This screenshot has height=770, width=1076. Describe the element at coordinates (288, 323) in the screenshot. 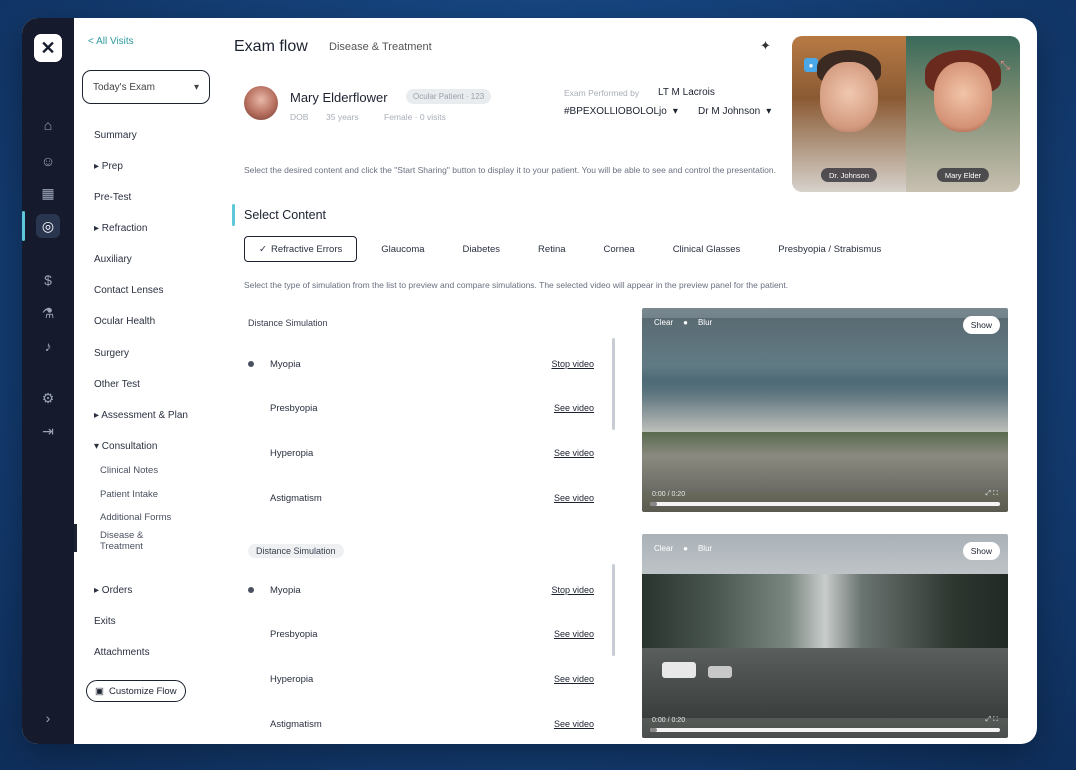

I see `group-label: Distance Simulation` at that location.